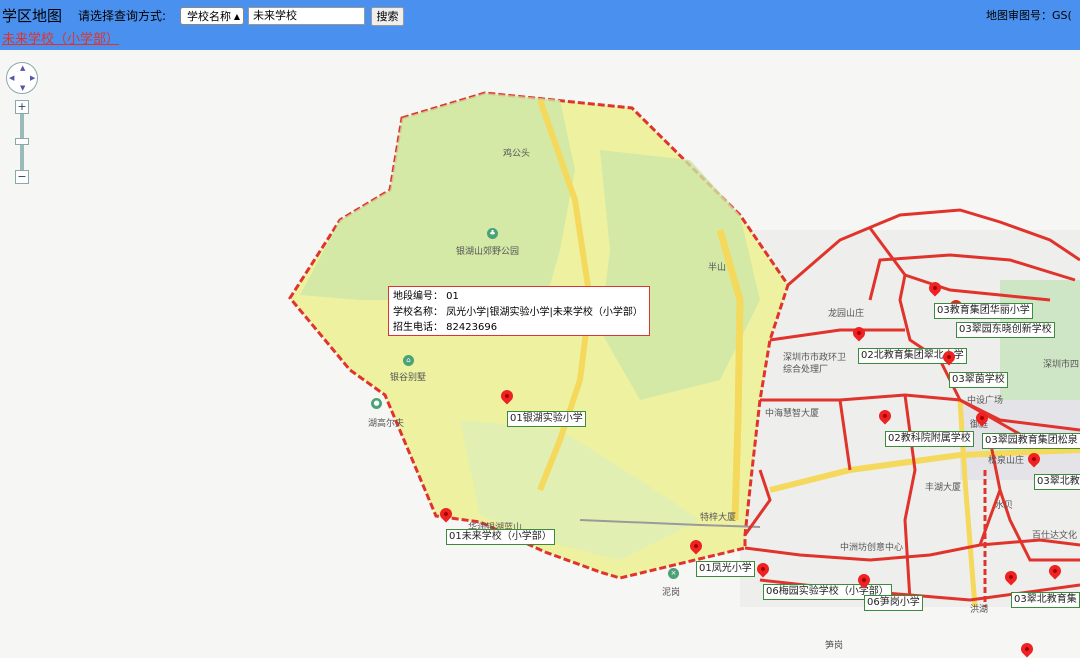 The height and width of the screenshot is (658, 1080). Describe the element at coordinates (846, 314) in the screenshot. I see `place-label: 龙园山庄` at that location.